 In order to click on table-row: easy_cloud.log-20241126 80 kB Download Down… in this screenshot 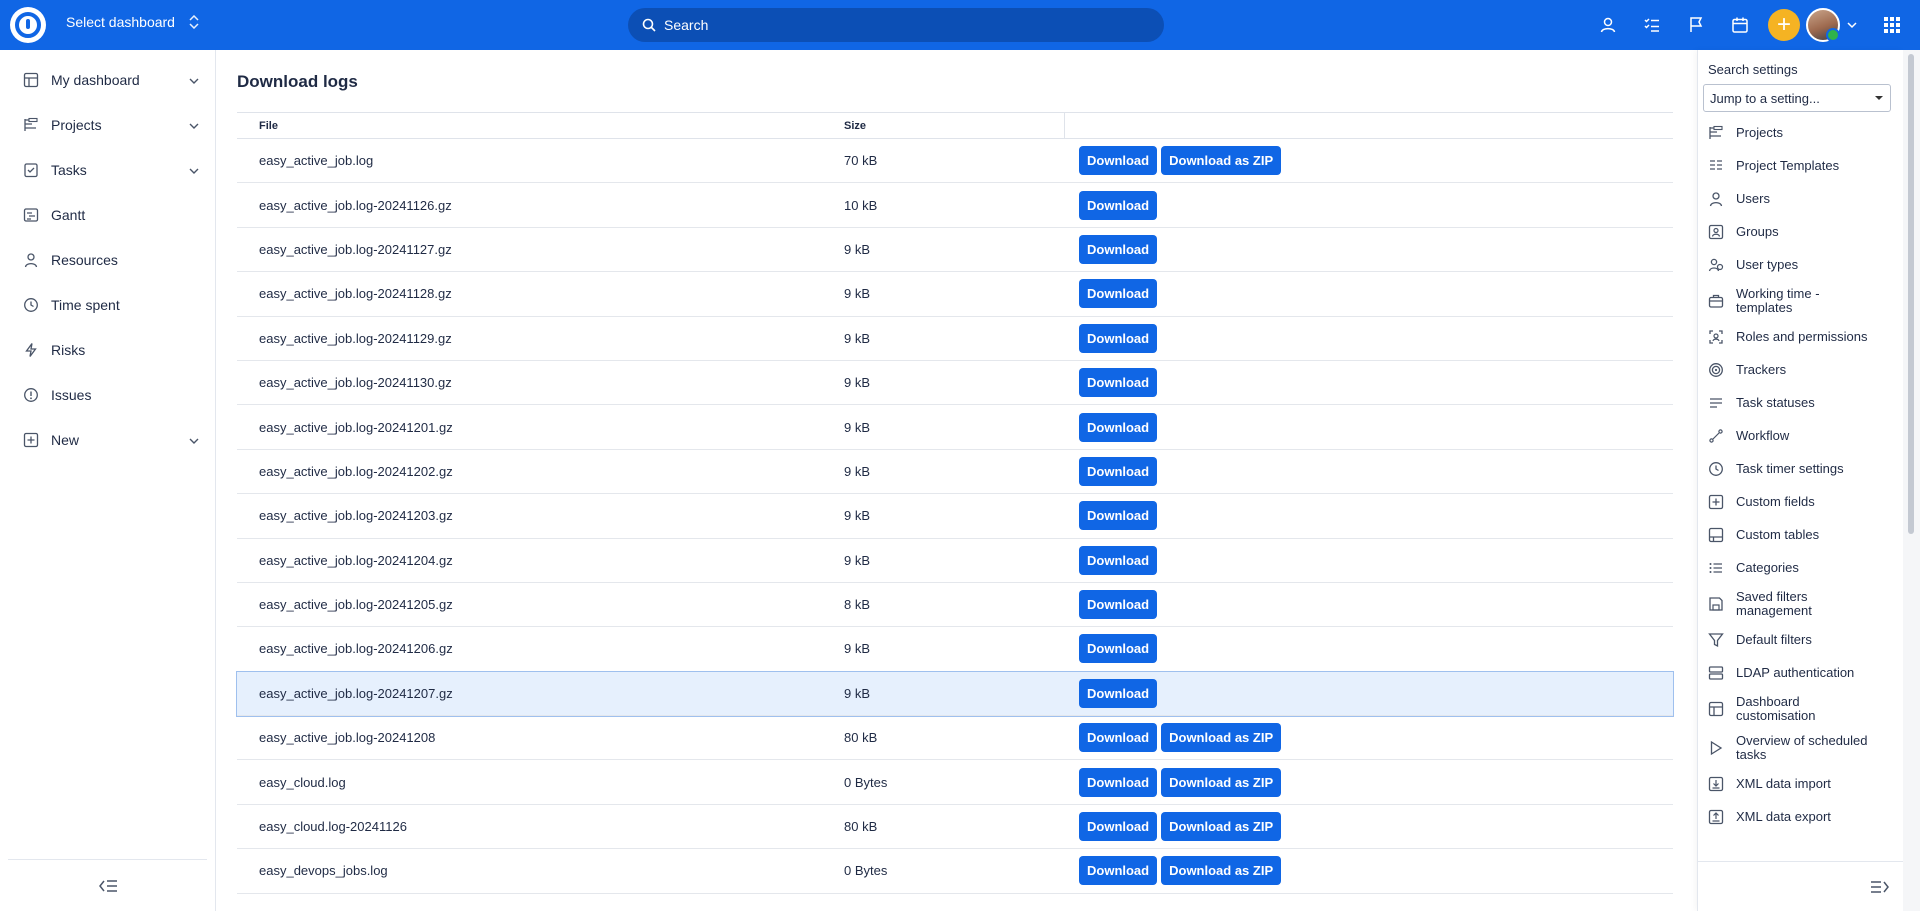, I will do `click(955, 827)`.